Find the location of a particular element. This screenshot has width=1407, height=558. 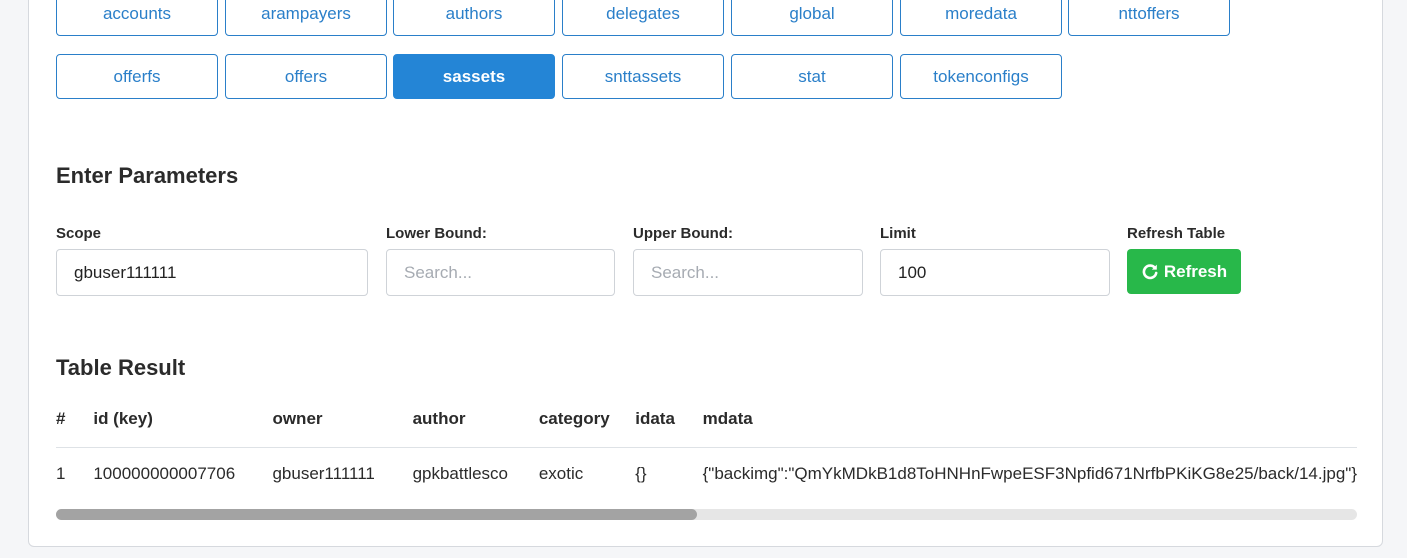

refresh-table-label: Refresh Table is located at coordinates (1176, 233).